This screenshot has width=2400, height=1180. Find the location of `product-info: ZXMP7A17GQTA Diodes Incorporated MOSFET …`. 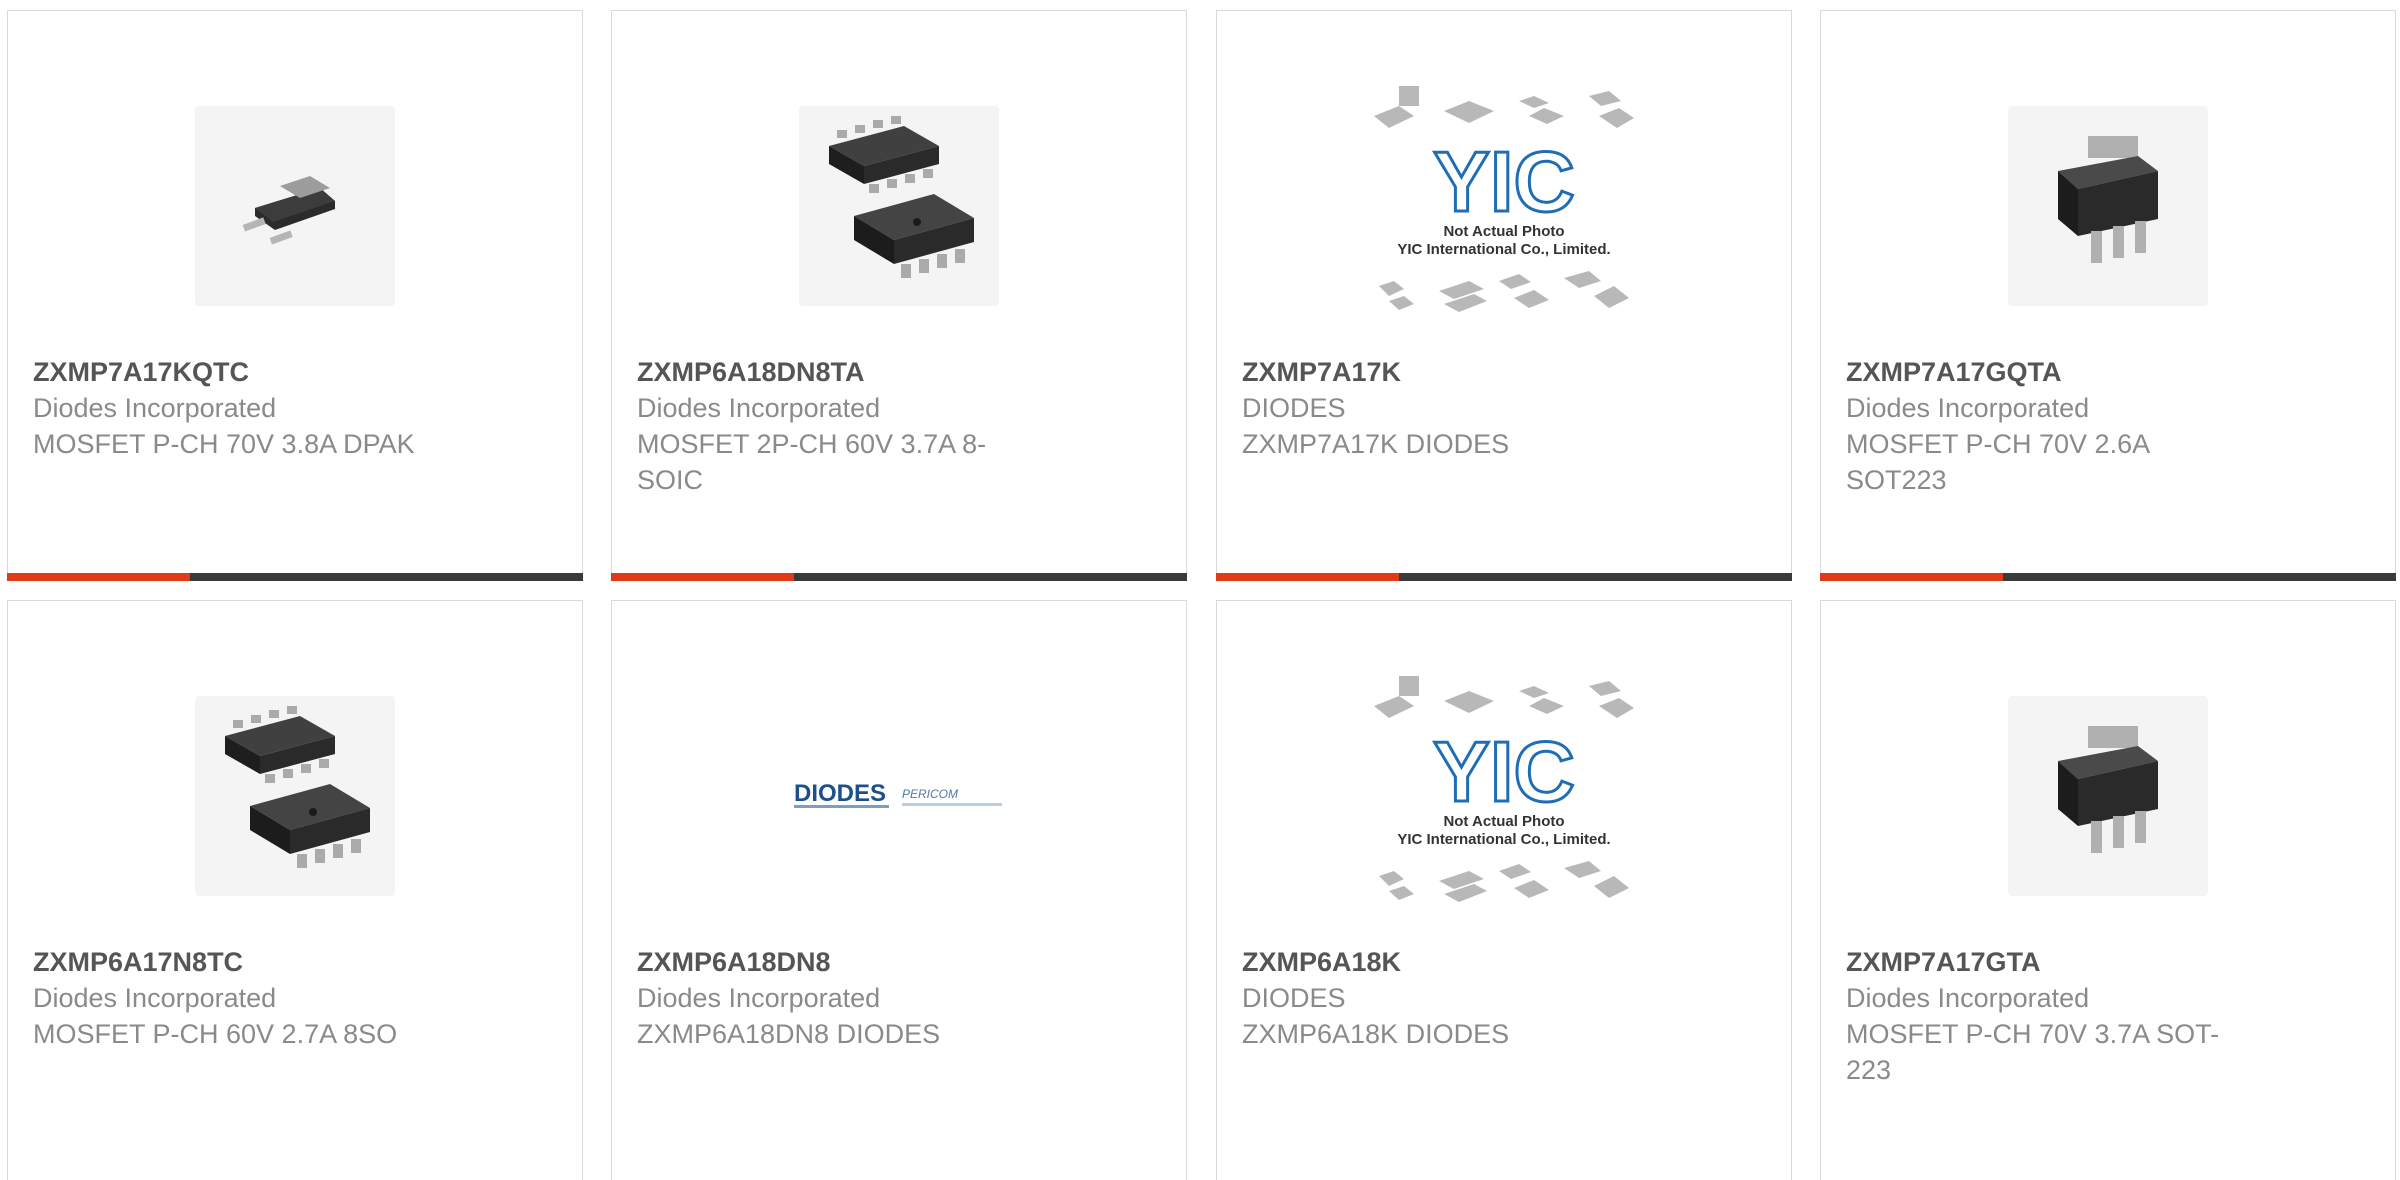

product-info: ZXMP7A17GQTA Diodes Incorporated MOSFET … is located at coordinates (2045, 426).